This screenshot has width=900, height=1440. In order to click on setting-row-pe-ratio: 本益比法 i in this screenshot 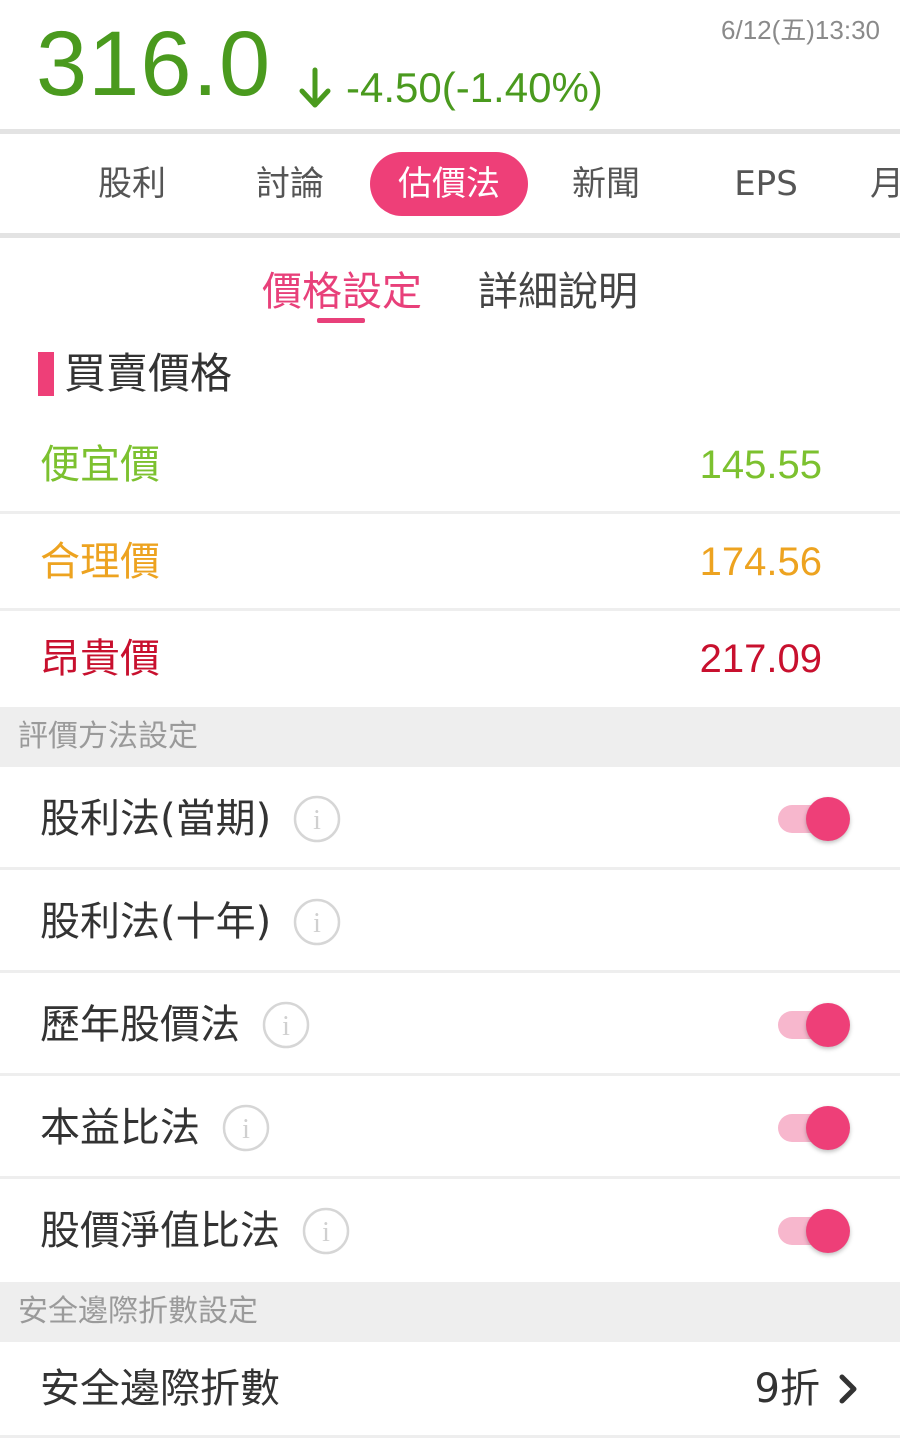, I will do `click(450, 1127)`.